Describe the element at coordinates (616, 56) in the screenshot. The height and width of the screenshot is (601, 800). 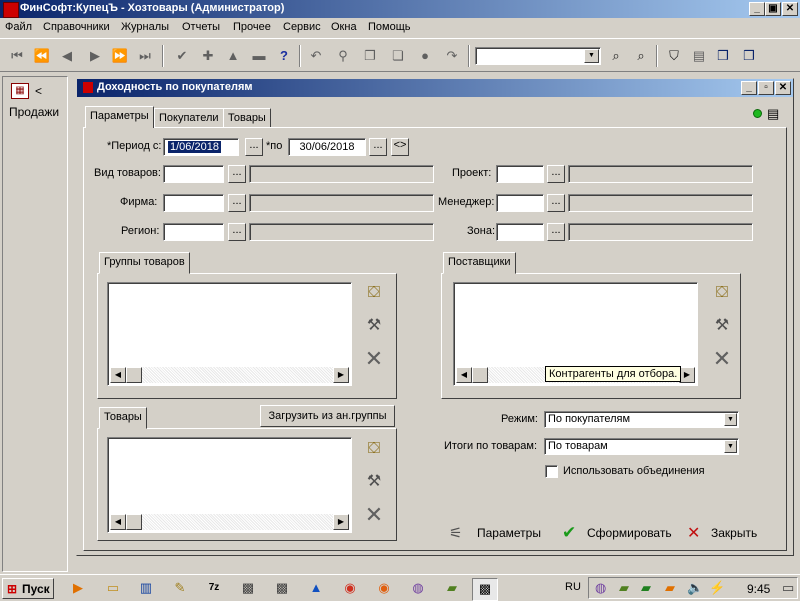
I see `binoculars-icon: ⌕` at that location.